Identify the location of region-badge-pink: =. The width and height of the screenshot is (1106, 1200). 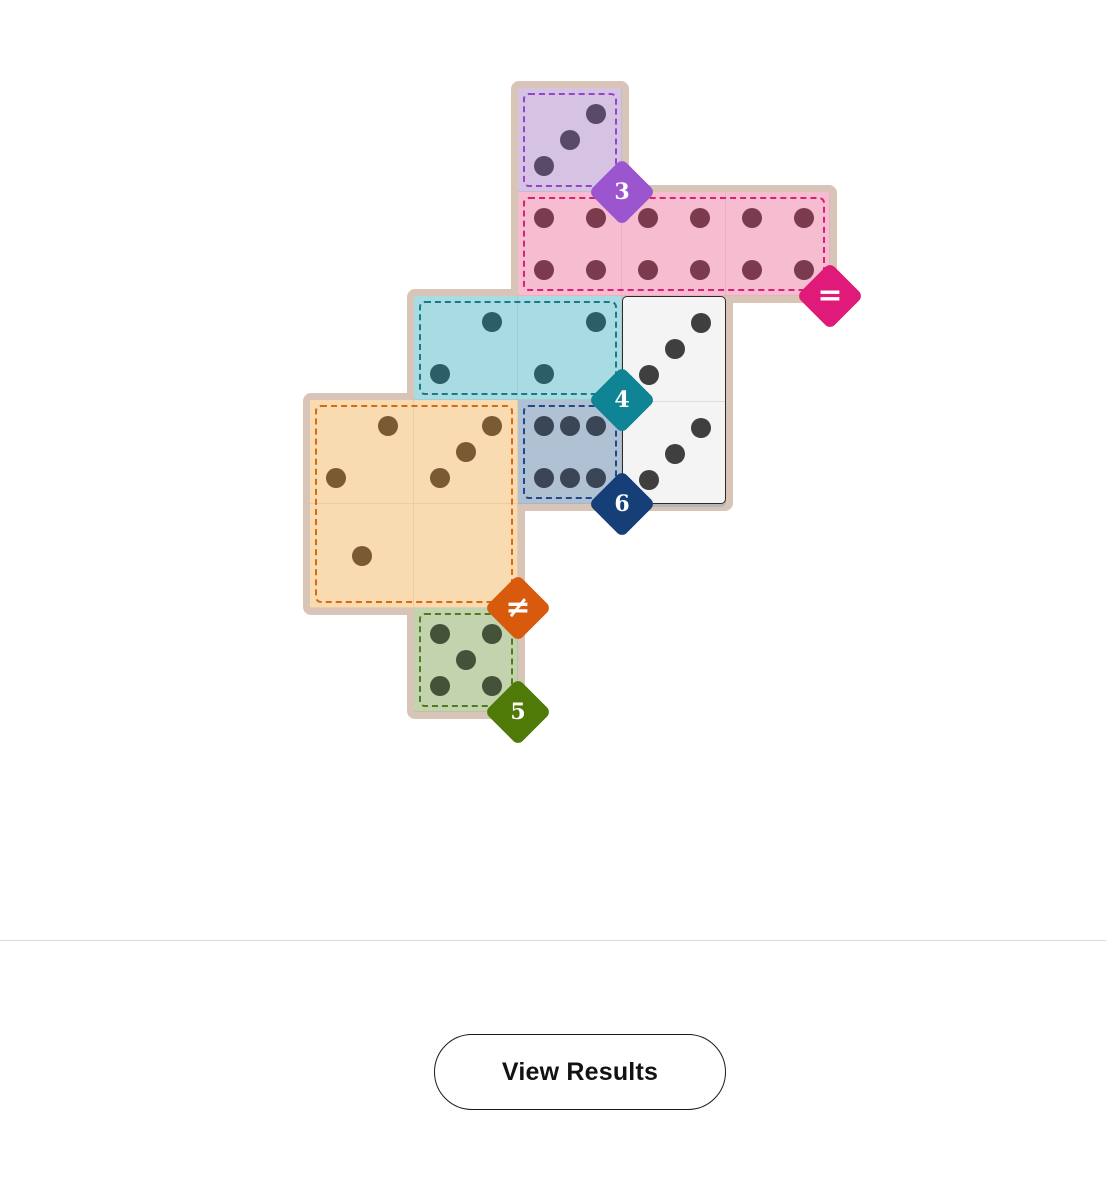
(830, 296).